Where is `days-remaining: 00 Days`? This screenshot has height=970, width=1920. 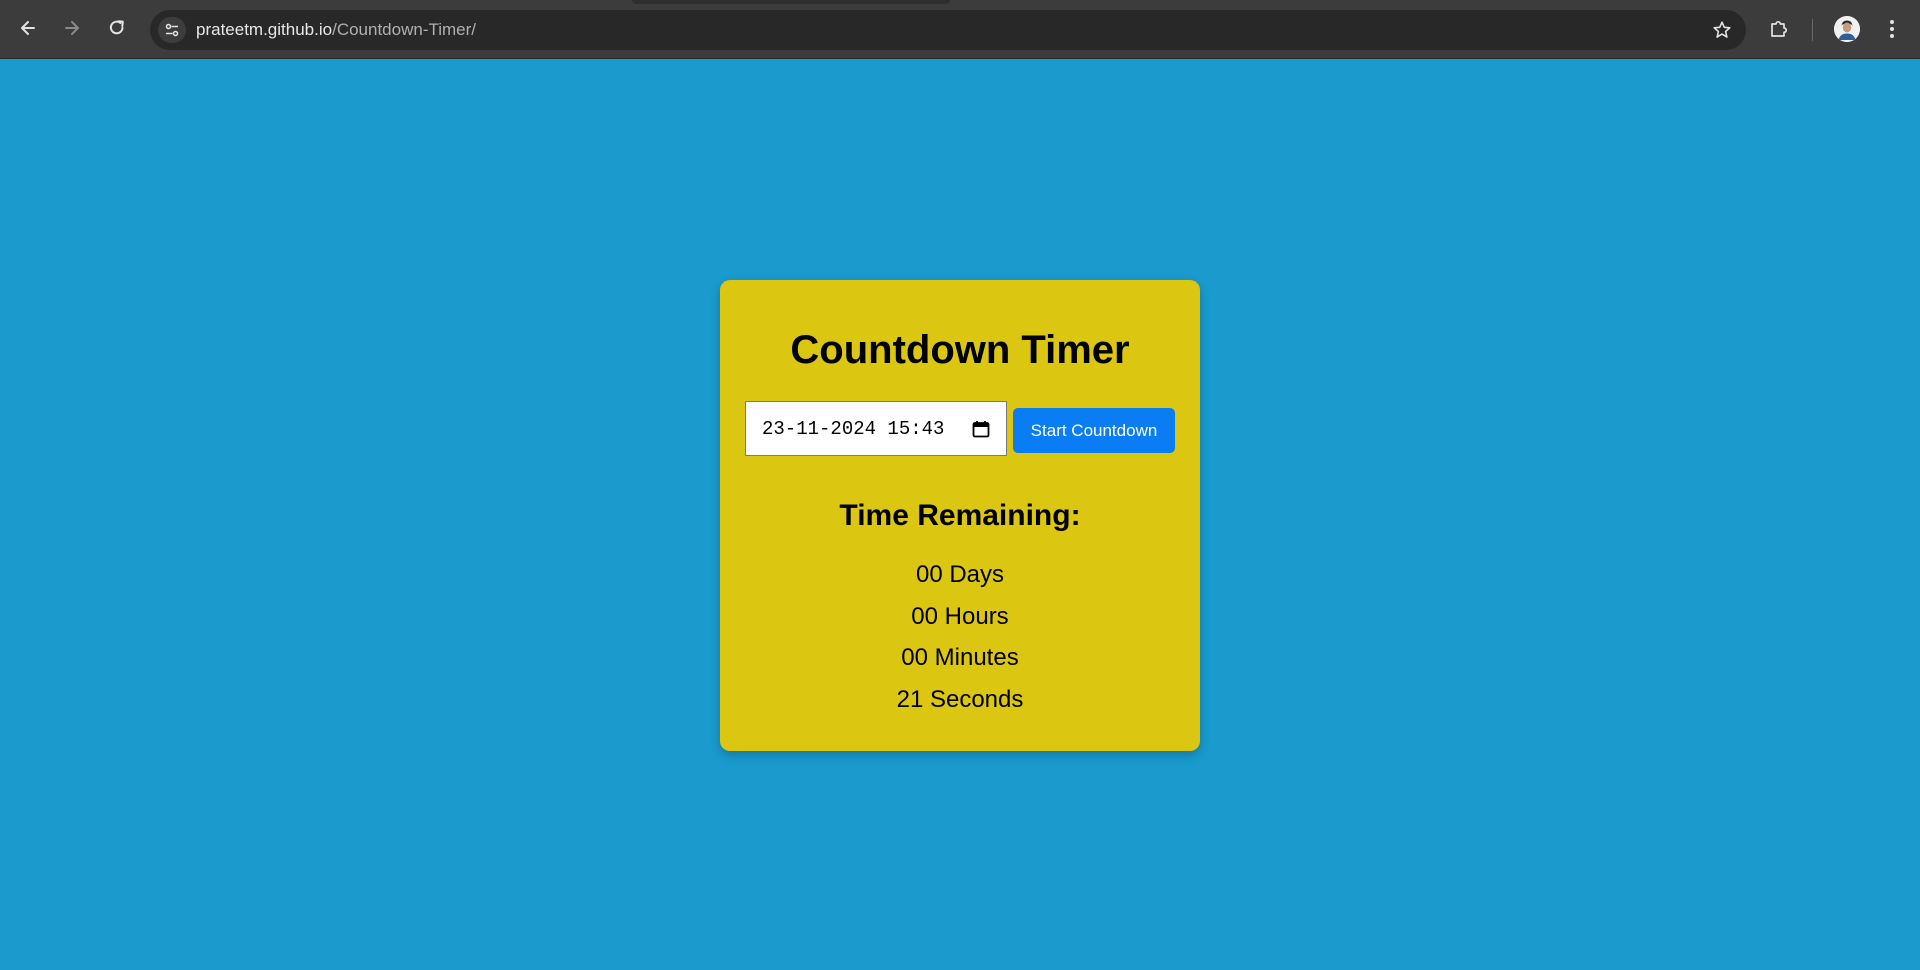 days-remaining: 00 Days is located at coordinates (960, 574).